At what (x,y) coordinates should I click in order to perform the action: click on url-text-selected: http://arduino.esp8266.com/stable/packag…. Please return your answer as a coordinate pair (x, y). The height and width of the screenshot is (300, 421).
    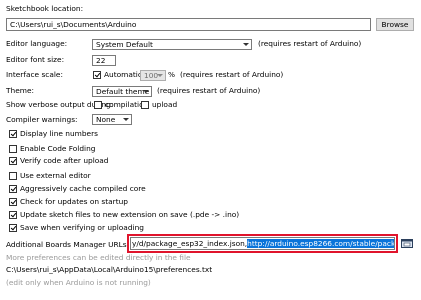
    Looking at the image, I should click on (320, 243).